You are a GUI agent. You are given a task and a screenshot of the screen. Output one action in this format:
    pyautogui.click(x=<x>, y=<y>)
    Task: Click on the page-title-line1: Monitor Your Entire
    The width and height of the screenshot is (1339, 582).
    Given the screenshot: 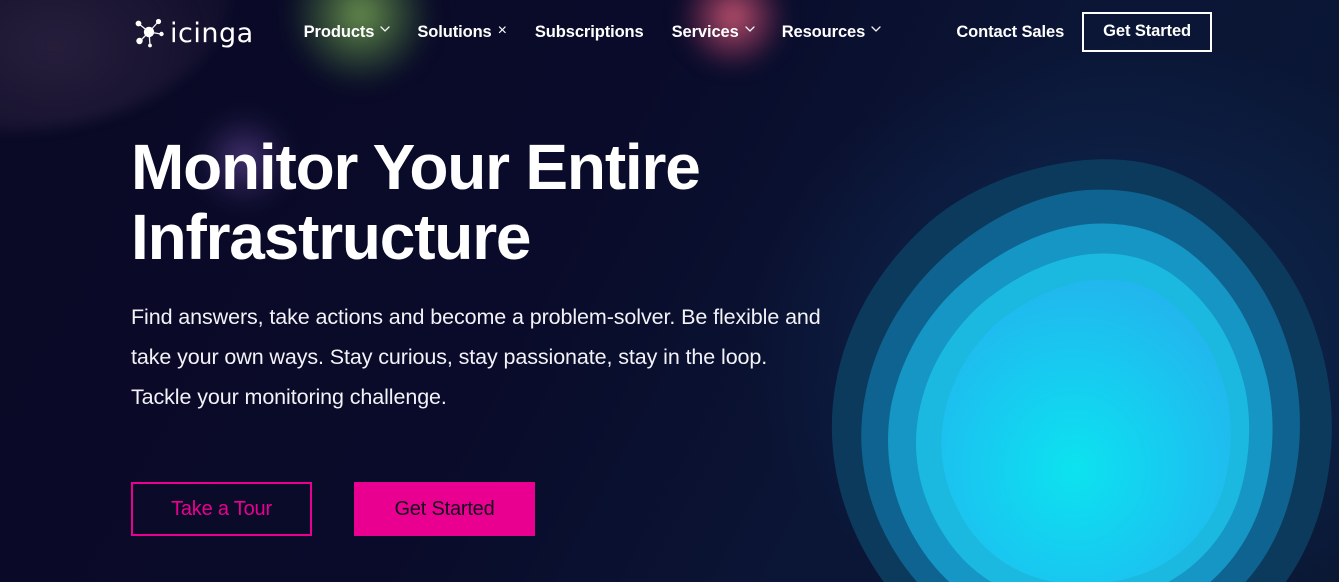 What is the action you would take?
    pyautogui.click(x=416, y=167)
    